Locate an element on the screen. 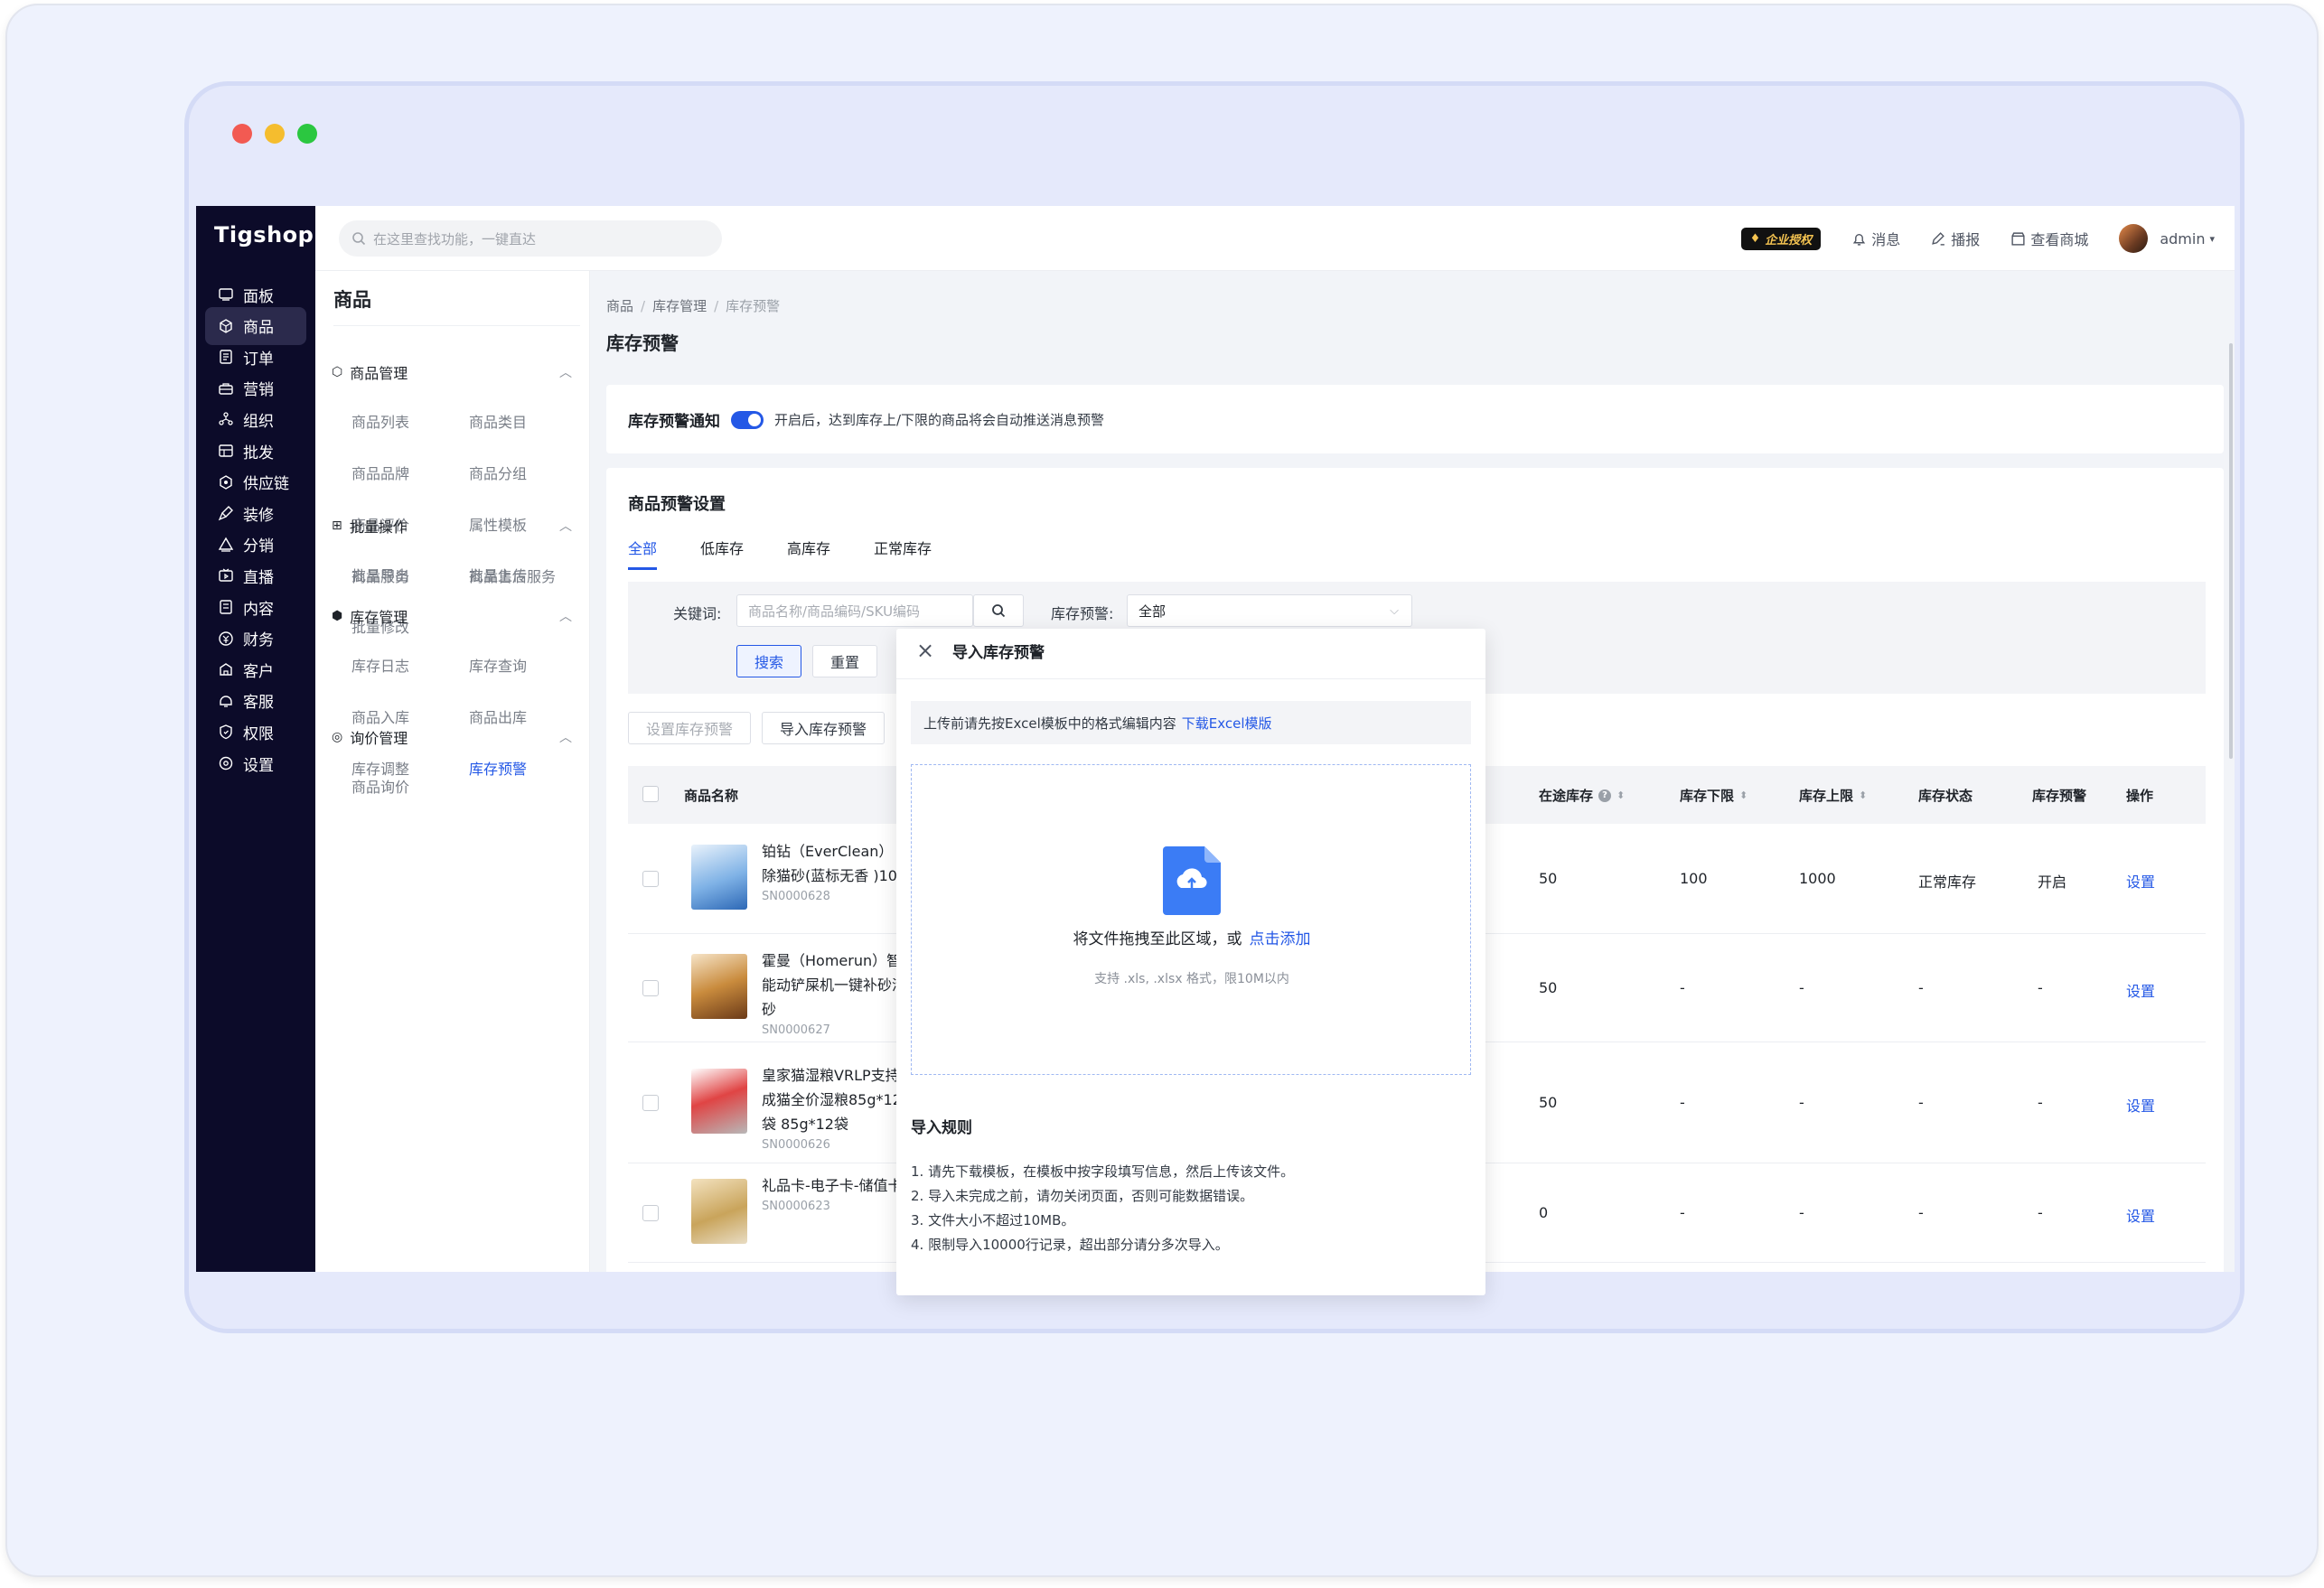 This screenshot has width=2324, height=1588. brush-icon is located at coordinates (225, 513).